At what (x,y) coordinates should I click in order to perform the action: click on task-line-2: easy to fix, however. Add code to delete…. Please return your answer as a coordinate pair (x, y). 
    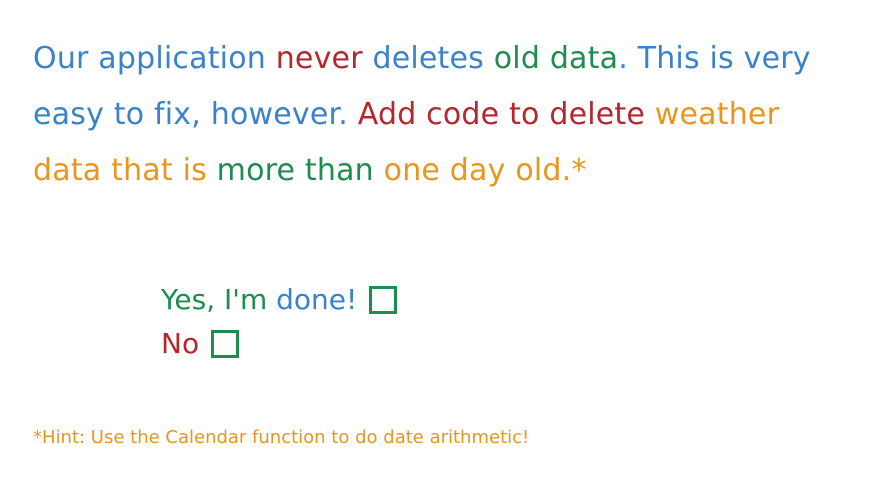
    Looking at the image, I should click on (406, 115).